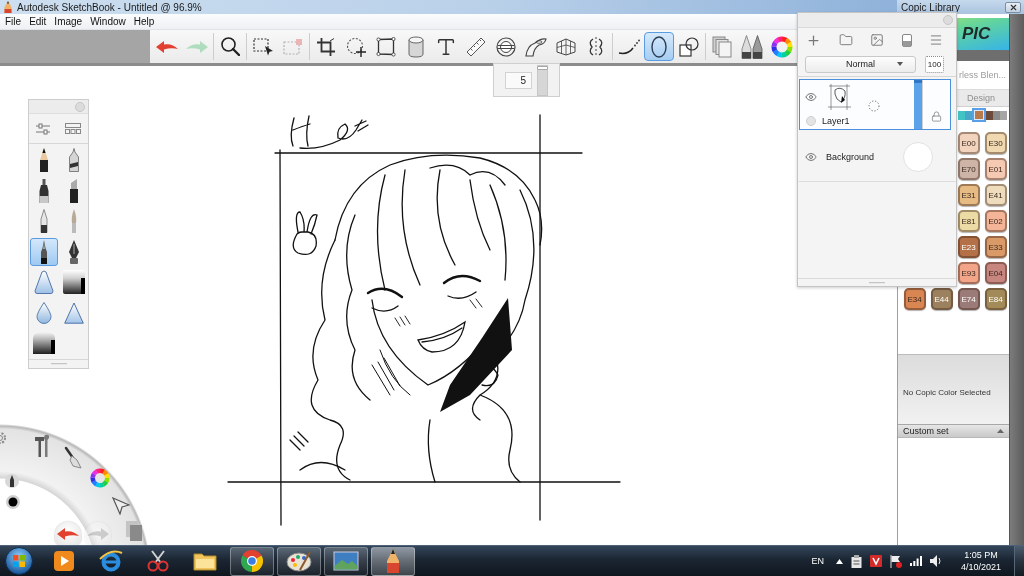  I want to click on cursor-arrow-icon, so click(121, 506).